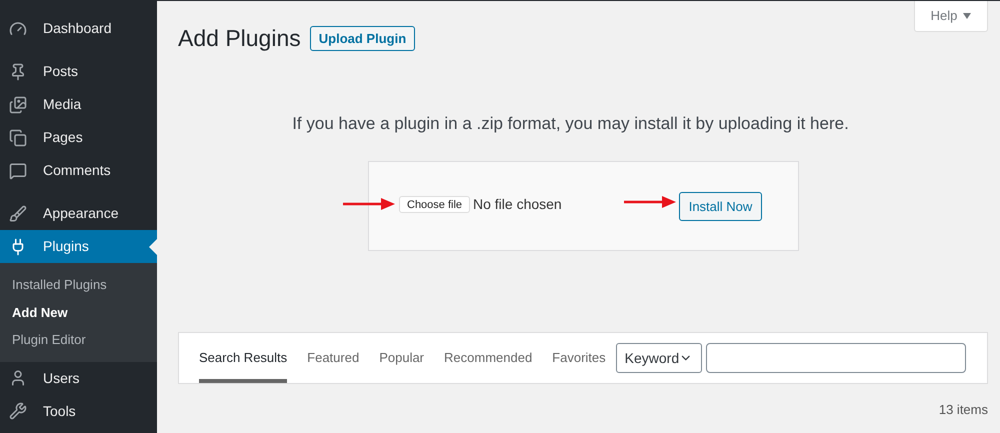 The width and height of the screenshot is (1000, 433). What do you see at coordinates (963, 410) in the screenshot?
I see `item-count: 13 items` at bounding box center [963, 410].